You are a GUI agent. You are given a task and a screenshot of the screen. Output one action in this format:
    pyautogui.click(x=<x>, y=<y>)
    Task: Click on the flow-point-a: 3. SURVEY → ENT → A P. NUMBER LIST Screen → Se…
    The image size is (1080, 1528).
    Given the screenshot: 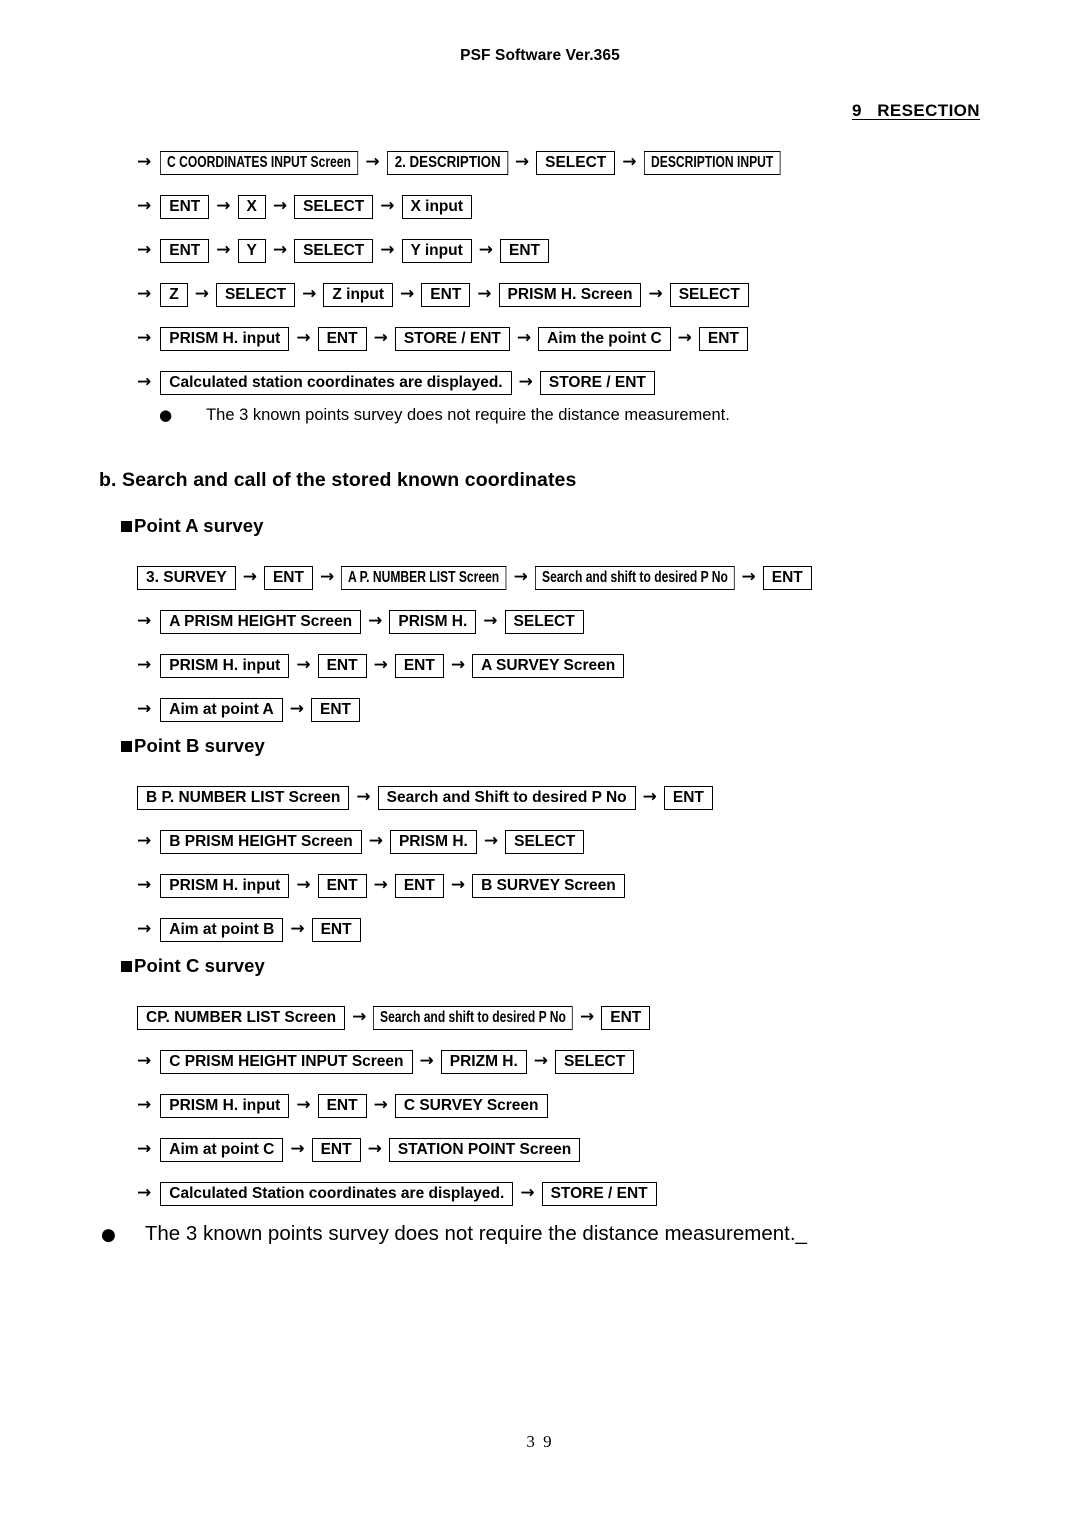 What is the action you would take?
    pyautogui.click(x=474, y=644)
    